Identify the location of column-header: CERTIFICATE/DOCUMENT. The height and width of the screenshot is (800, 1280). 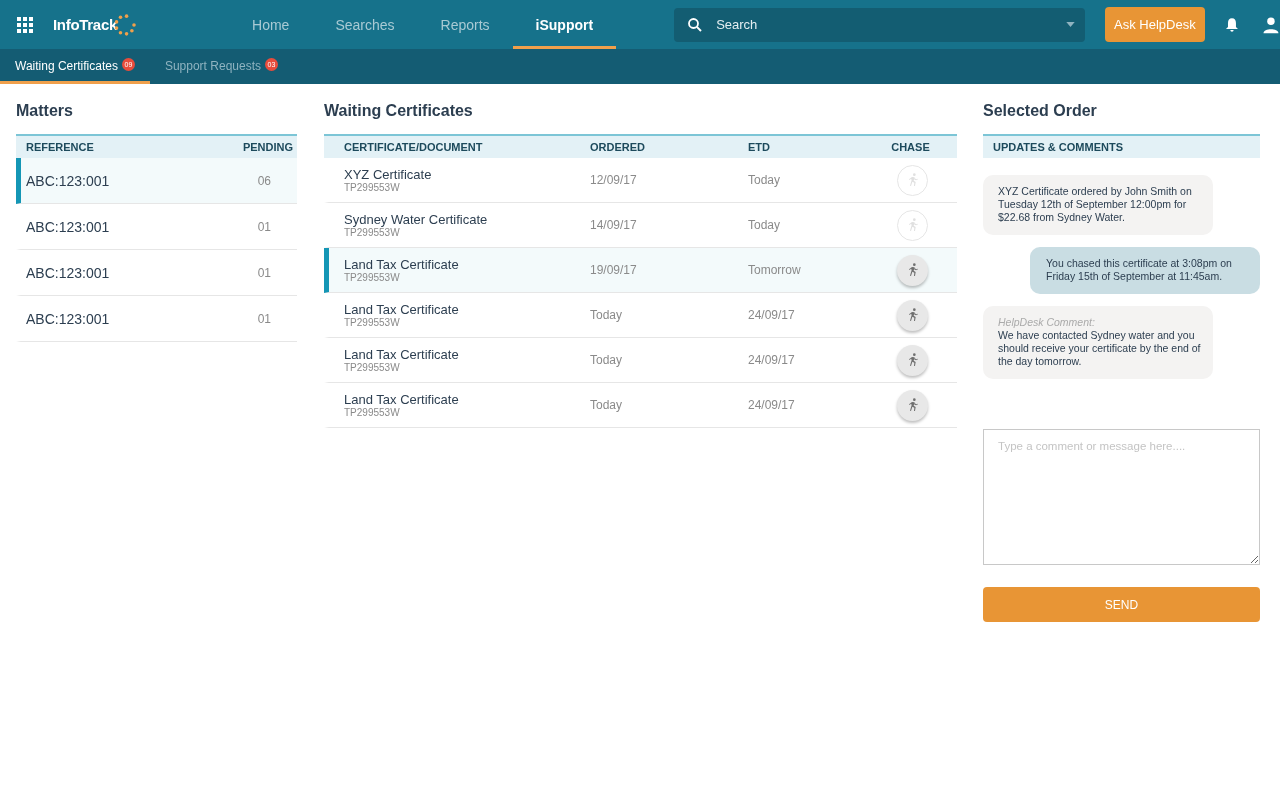
(414, 147).